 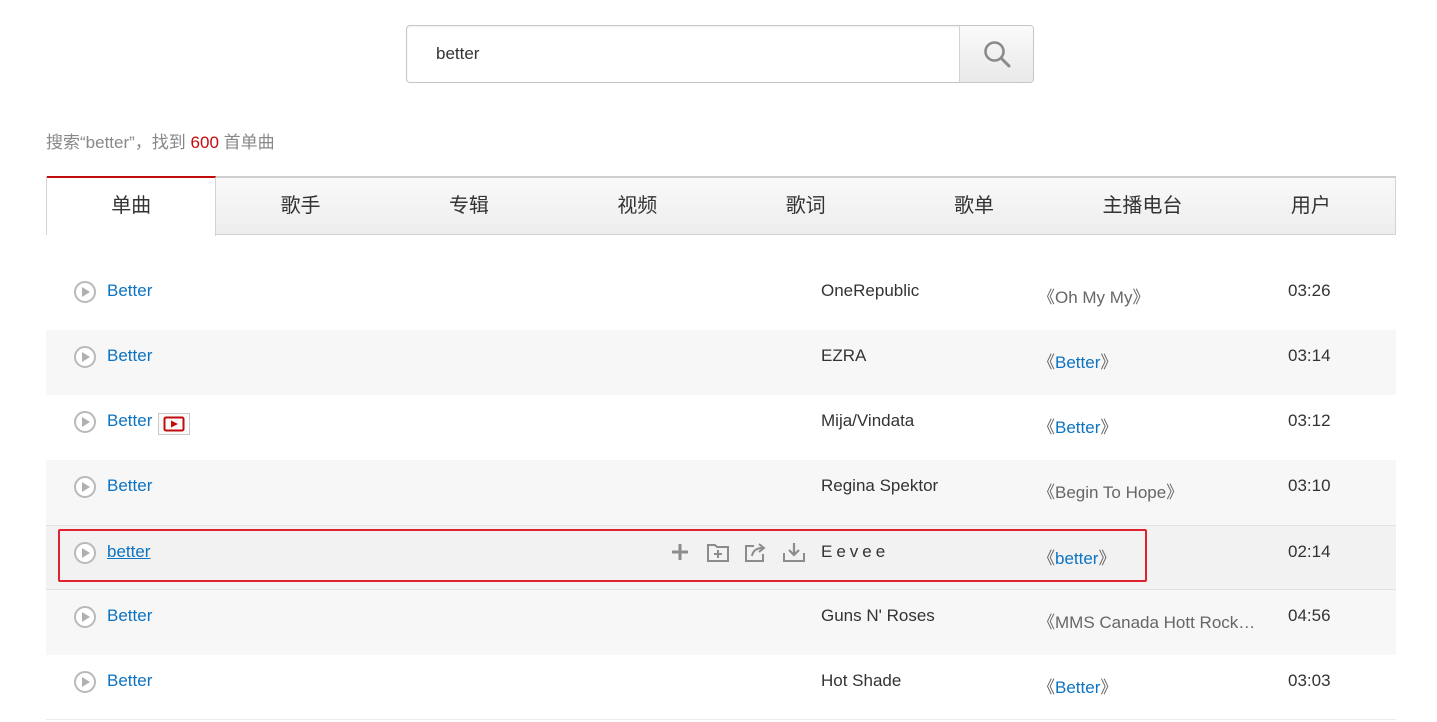 What do you see at coordinates (1311, 206) in the screenshot?
I see `tab-users: 用户` at bounding box center [1311, 206].